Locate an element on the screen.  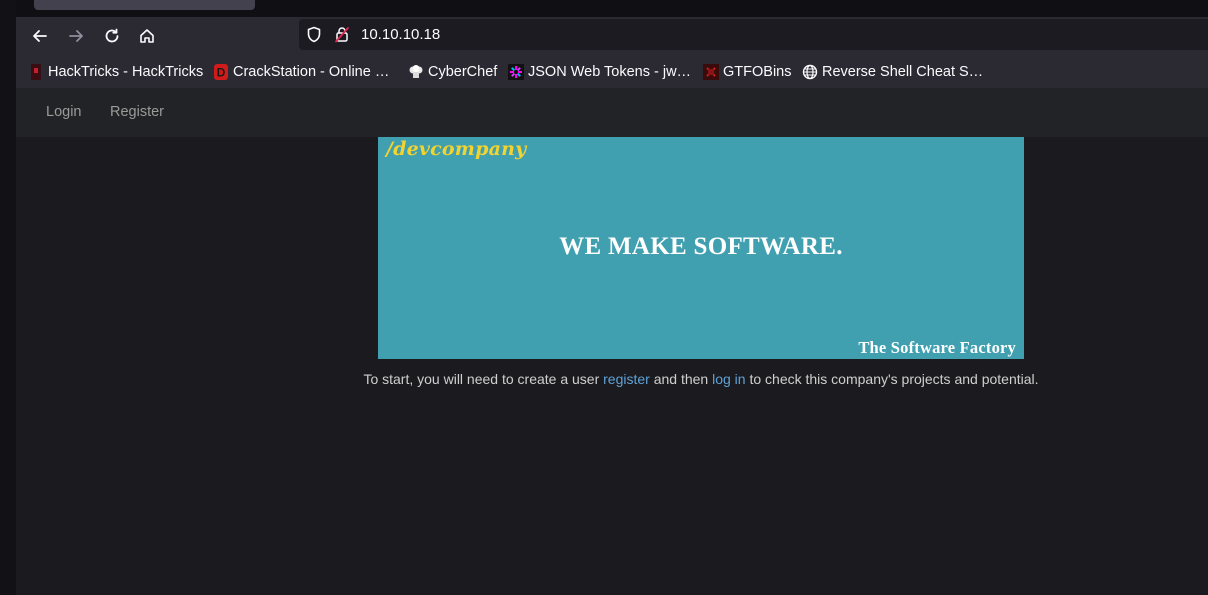
cyberchef-icon is located at coordinates (416, 72).